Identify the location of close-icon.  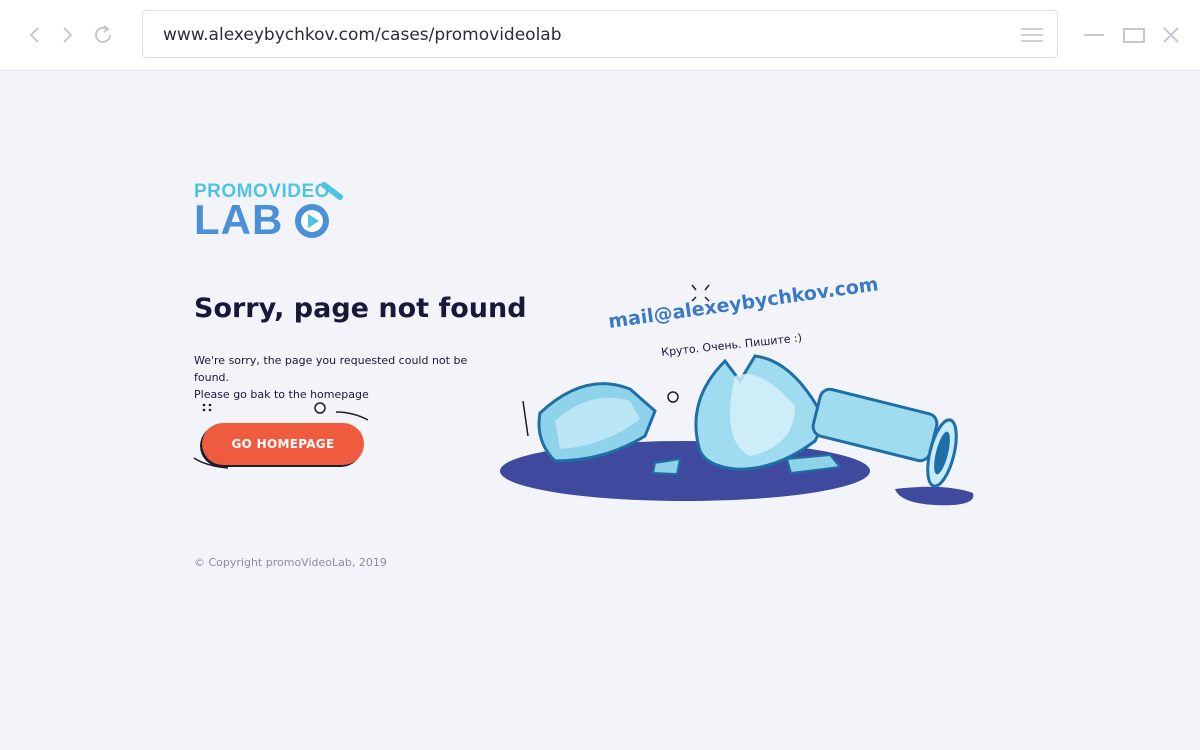
(1171, 35).